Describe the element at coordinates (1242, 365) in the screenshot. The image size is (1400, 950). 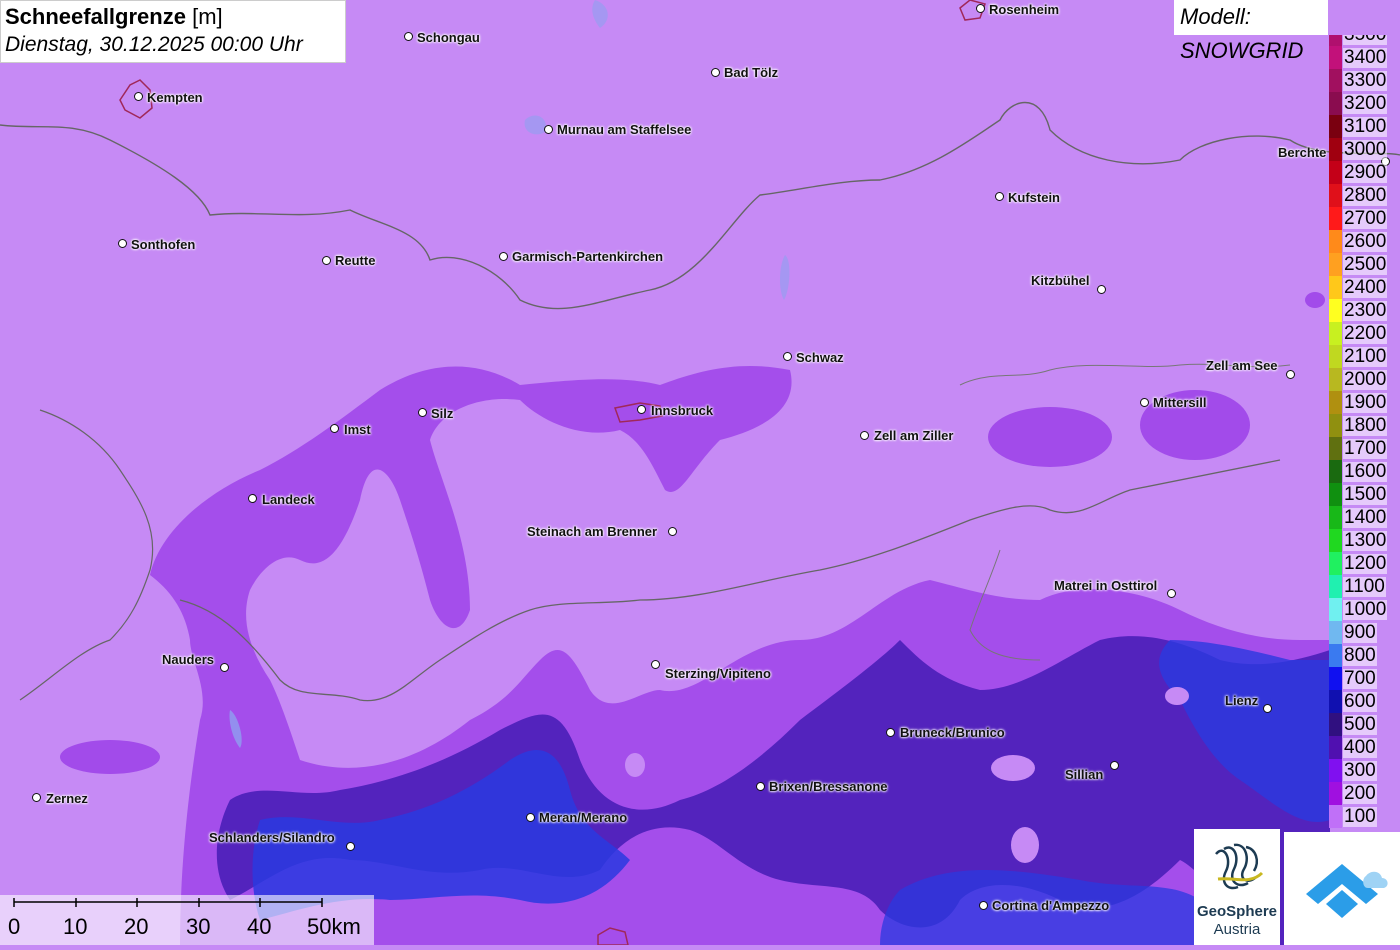
I see `place-label: Zell am See` at that location.